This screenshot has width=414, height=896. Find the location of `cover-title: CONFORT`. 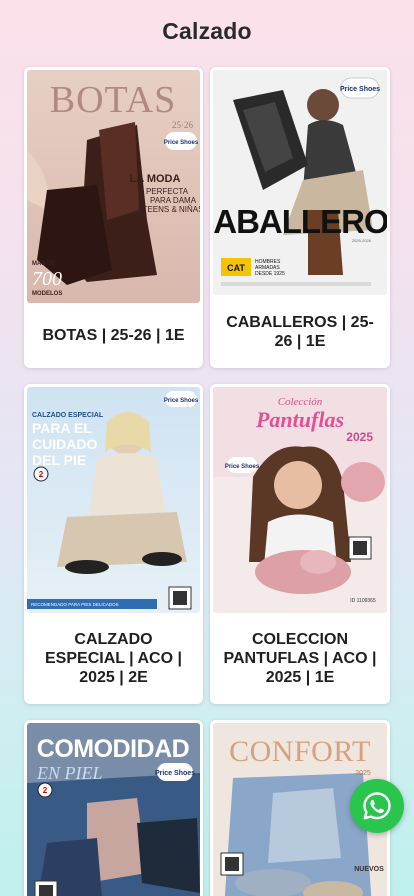

cover-title: CONFORT is located at coordinates (300, 751).